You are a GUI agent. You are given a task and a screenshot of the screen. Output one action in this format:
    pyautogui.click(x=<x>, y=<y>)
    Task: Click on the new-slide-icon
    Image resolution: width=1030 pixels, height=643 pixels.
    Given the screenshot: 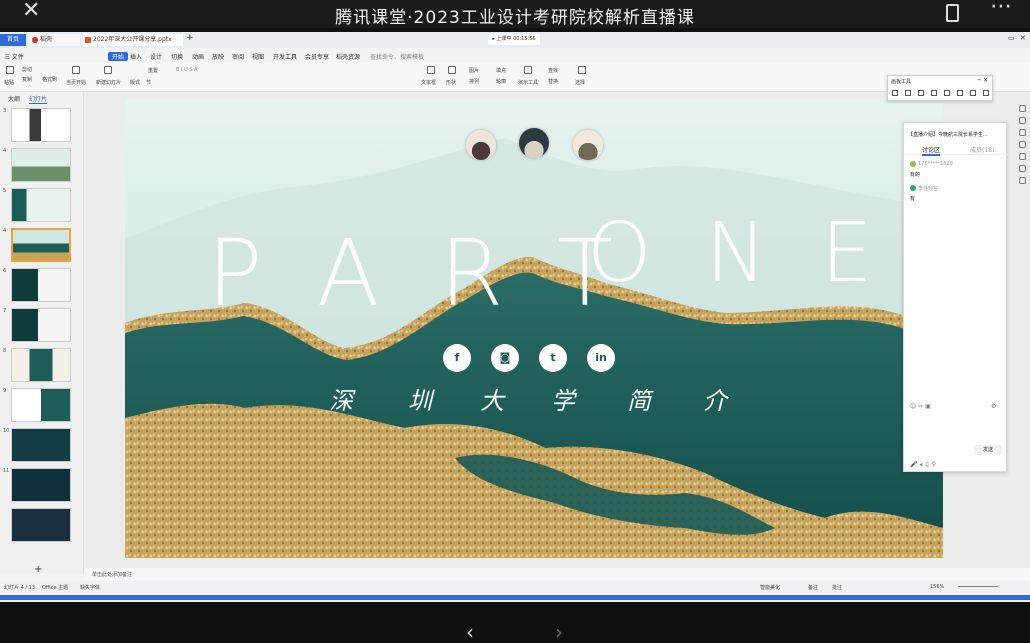 What is the action you would take?
    pyautogui.click(x=108, y=70)
    